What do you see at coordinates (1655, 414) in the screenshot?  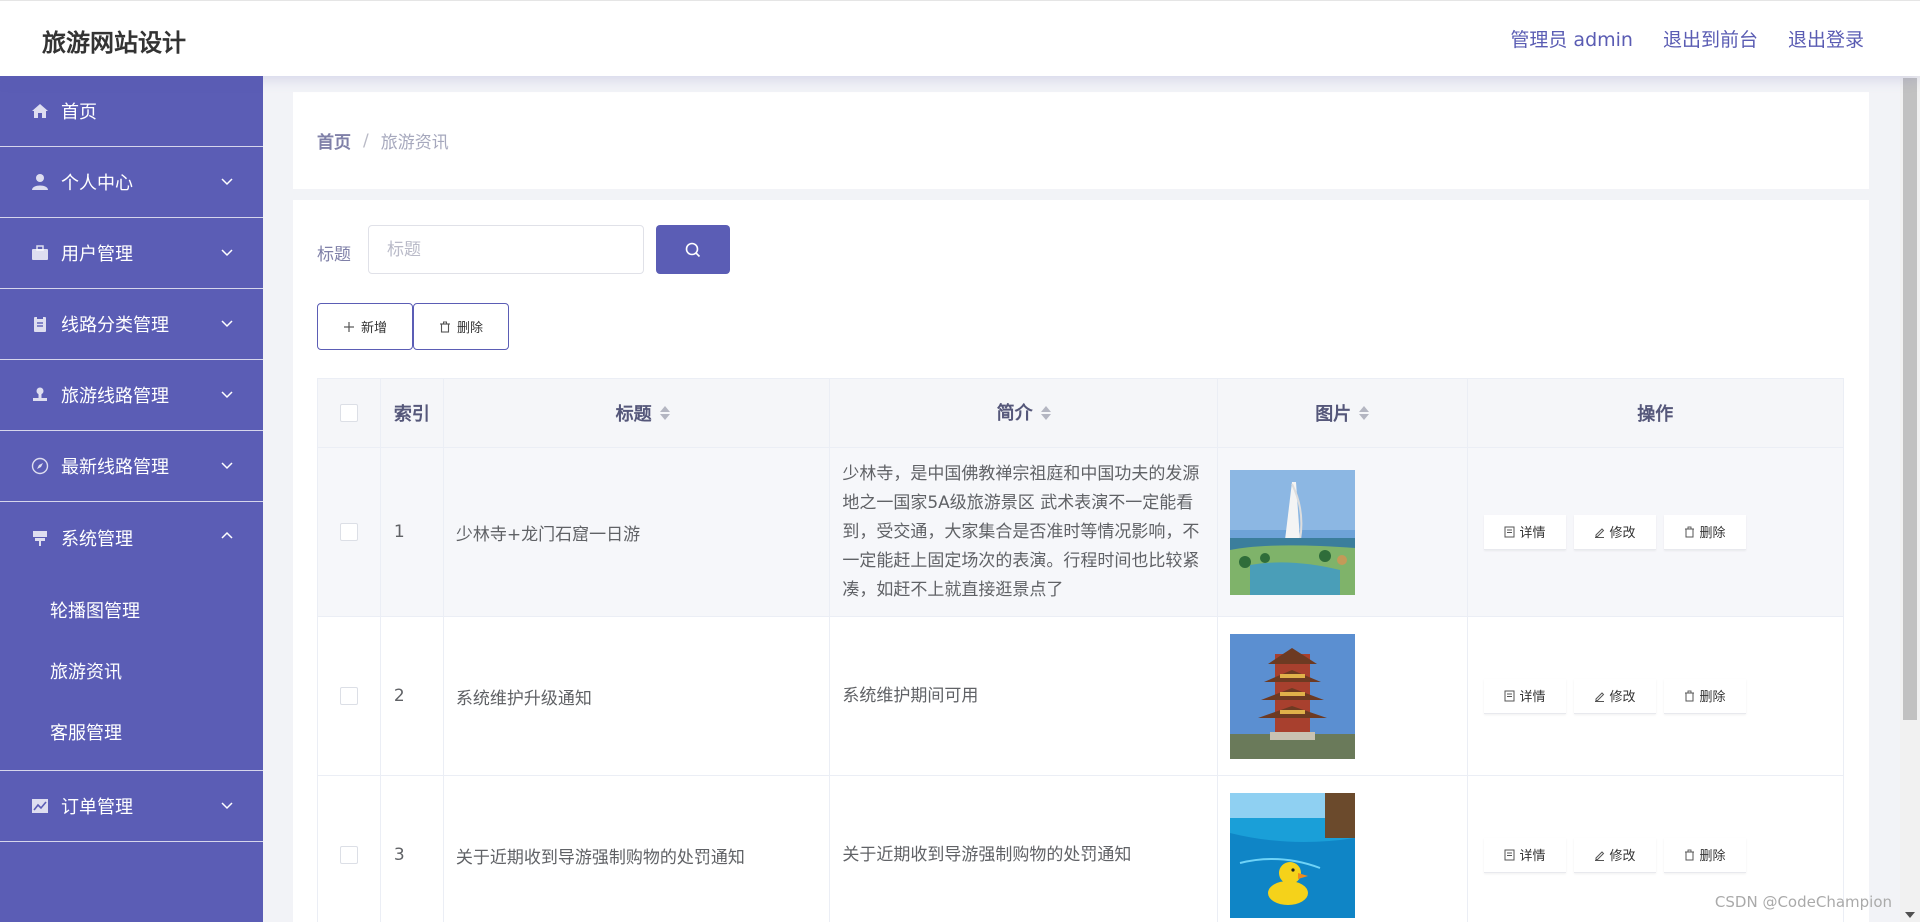 I see `header-ops: 操作` at bounding box center [1655, 414].